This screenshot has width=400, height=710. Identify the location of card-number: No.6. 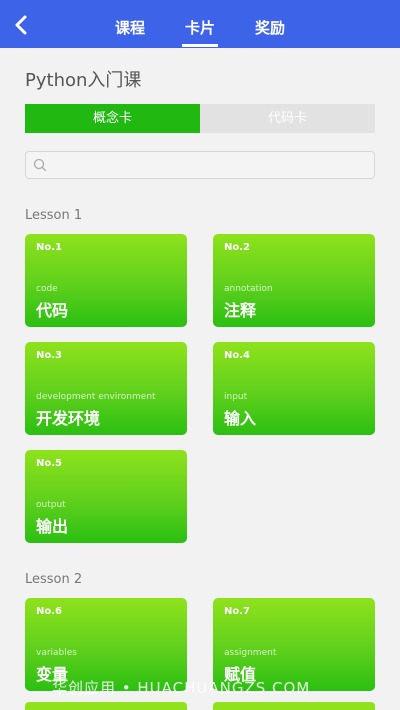
(49, 611).